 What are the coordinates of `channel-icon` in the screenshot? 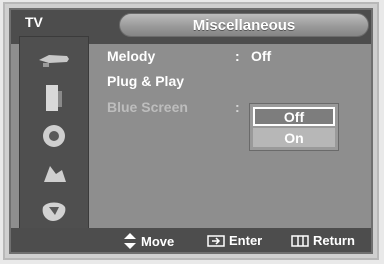 It's located at (54, 136).